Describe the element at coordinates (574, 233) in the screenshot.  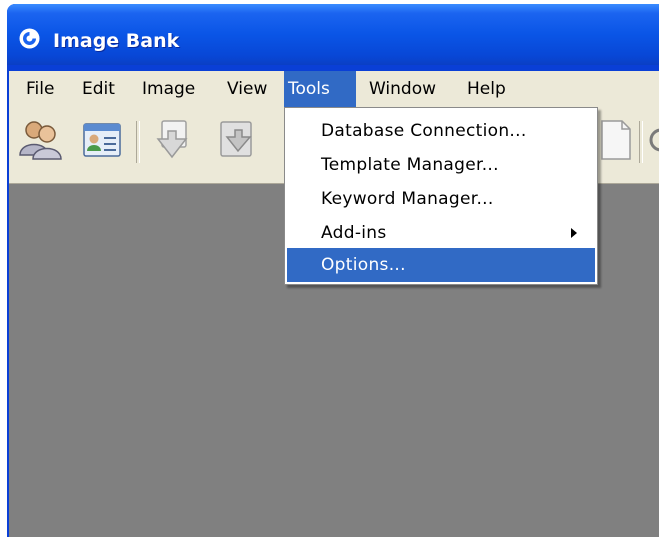
I see `submenu-arrow-icon` at that location.